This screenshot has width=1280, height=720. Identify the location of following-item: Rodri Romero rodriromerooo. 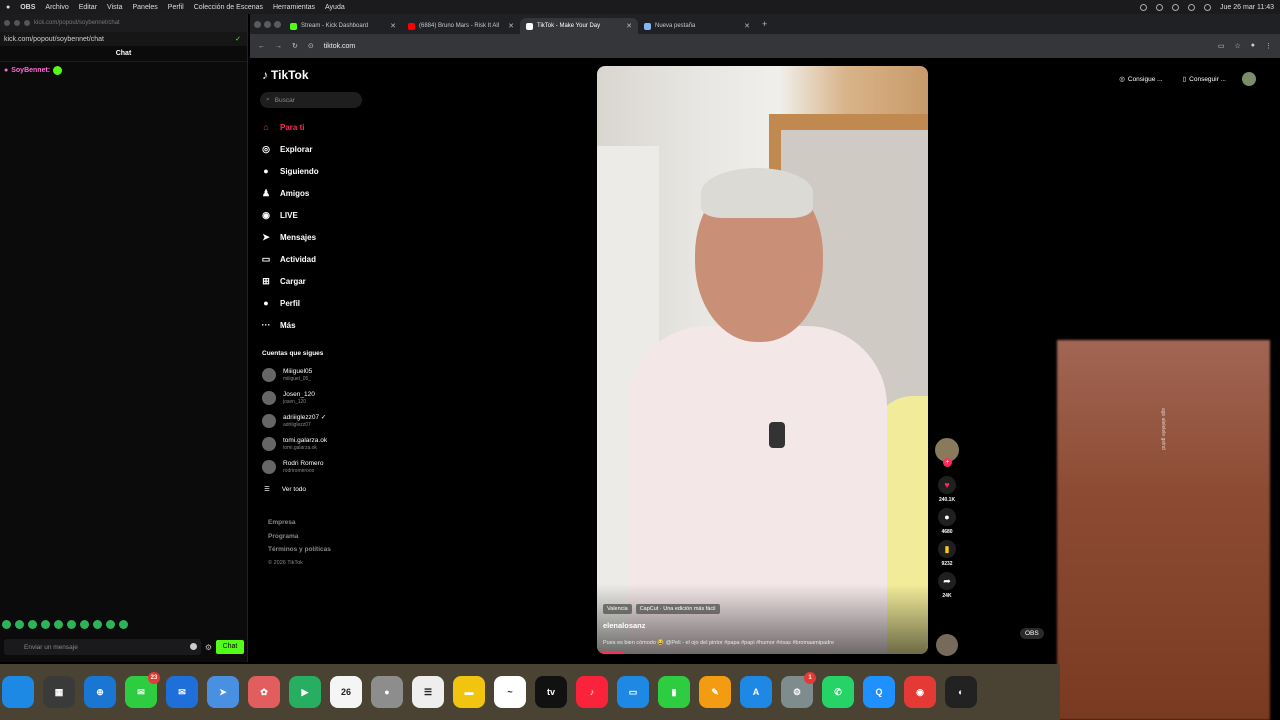
(322, 466).